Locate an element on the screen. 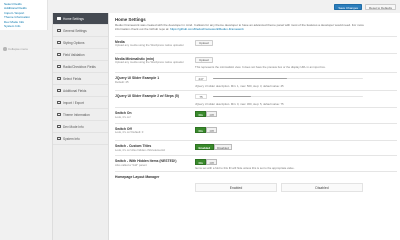 The width and height of the screenshot is (400, 240). field-sublabel: Look, it's on! is located at coordinates (123, 116).